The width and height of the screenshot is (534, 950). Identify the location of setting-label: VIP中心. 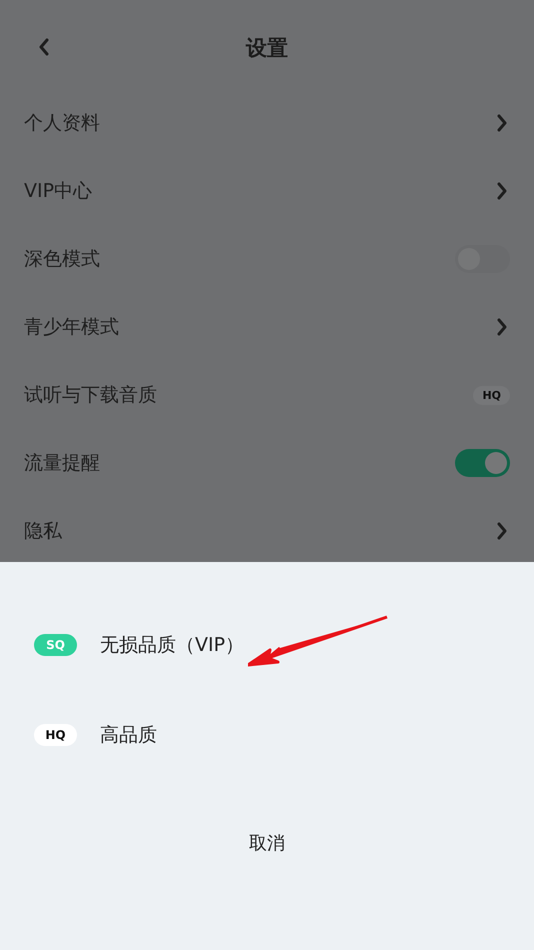
(58, 191).